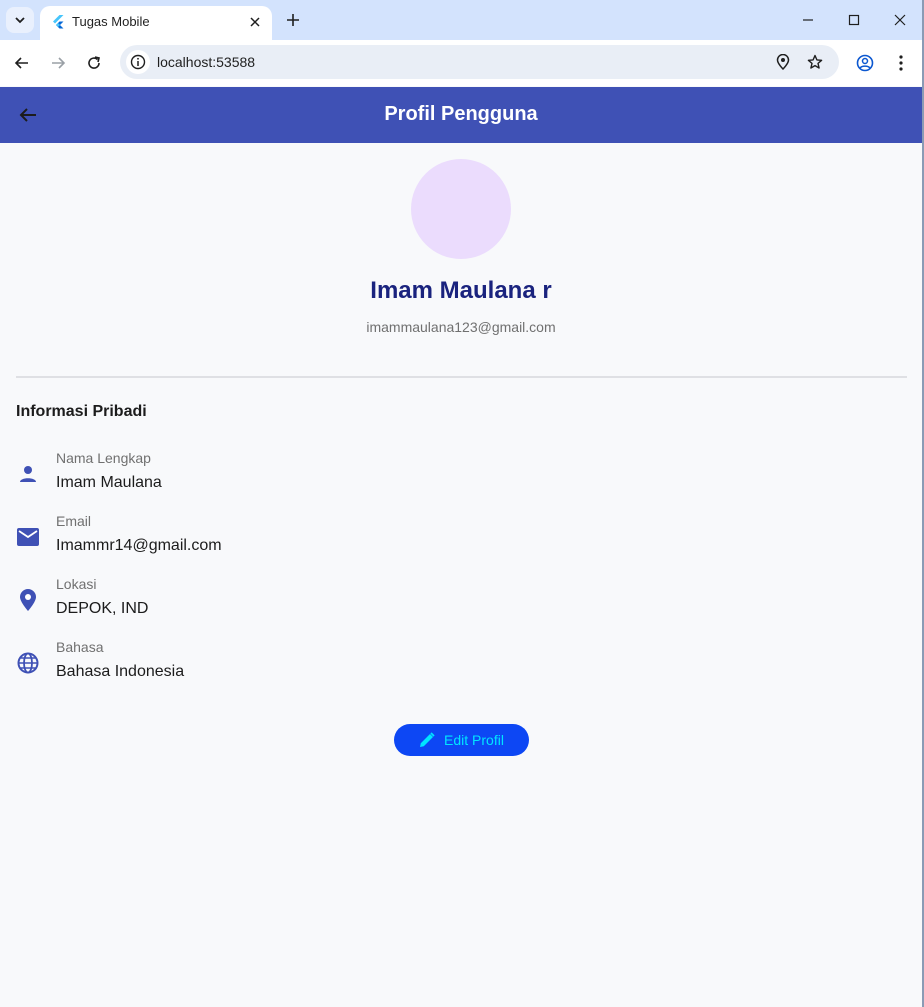 This screenshot has width=924, height=1007. I want to click on person-icon, so click(28, 474).